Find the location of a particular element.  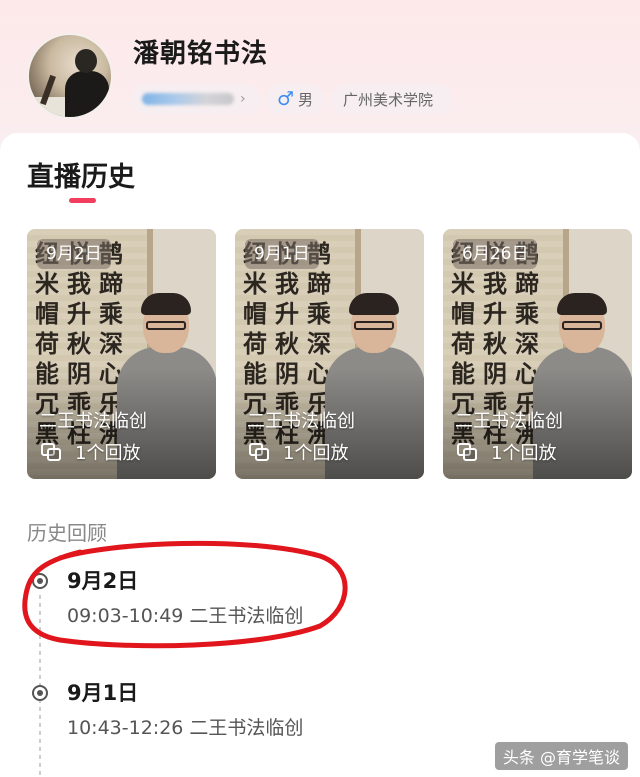

section-title: 直播历史 is located at coordinates (81, 177).